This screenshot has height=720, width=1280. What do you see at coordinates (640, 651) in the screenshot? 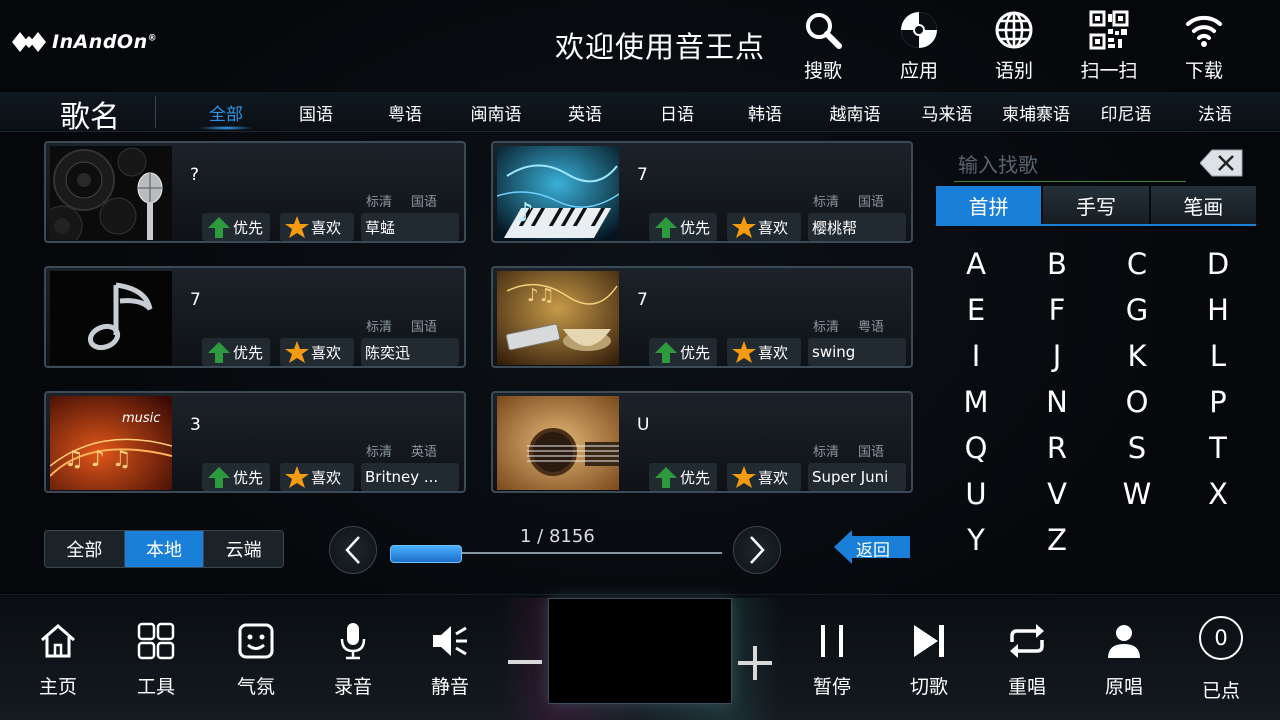
I see `video-preview` at bounding box center [640, 651].